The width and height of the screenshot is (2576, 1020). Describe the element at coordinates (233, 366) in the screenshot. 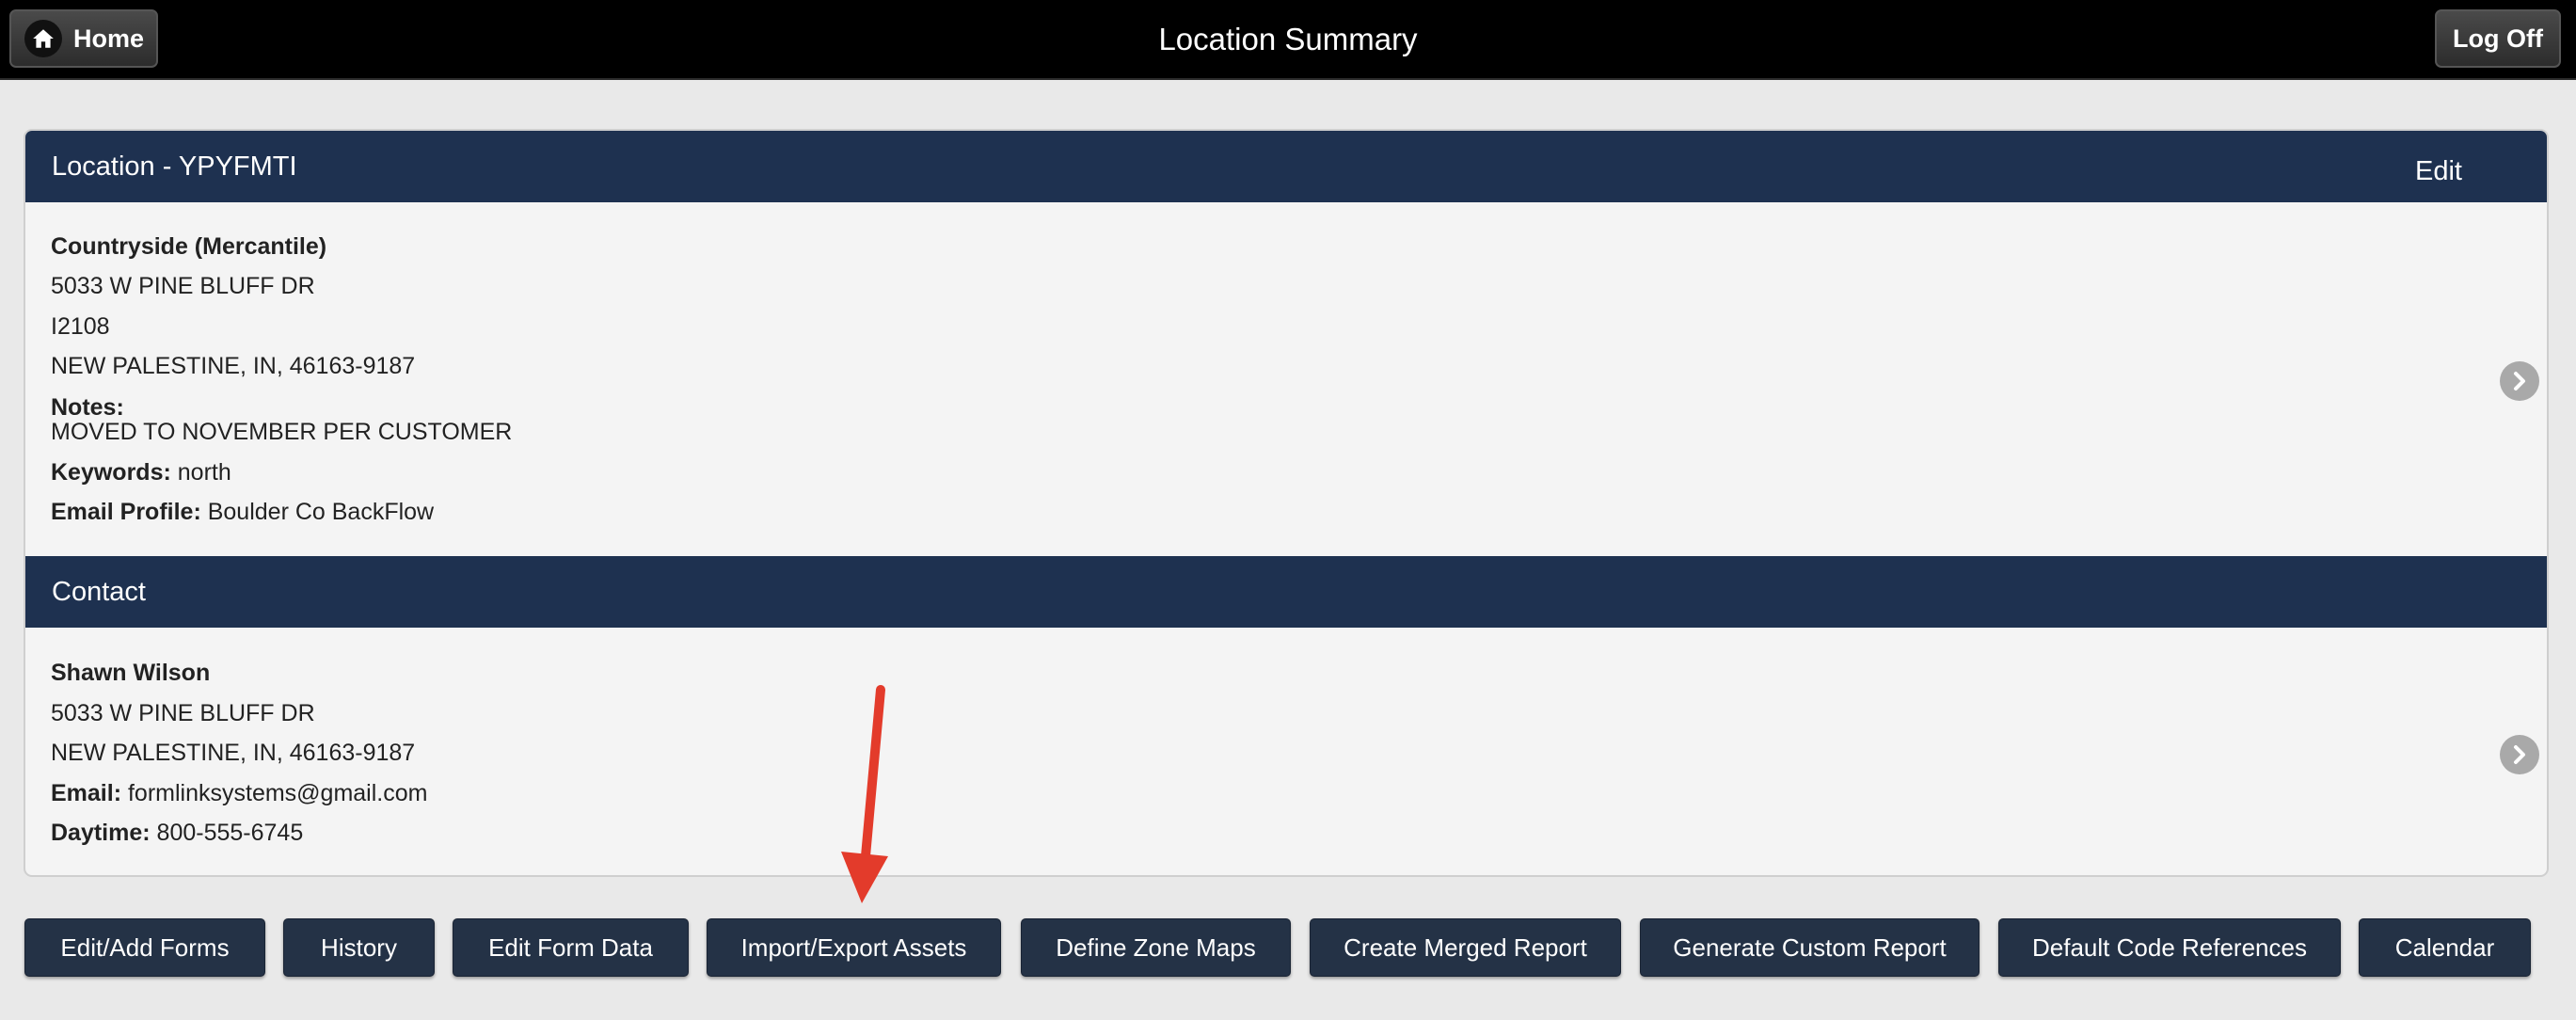

I see `location-city-line: NEW PALESTINE, IN, 46163-9187` at that location.